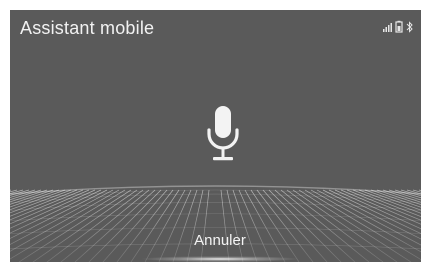 The width and height of the screenshot is (421, 262). I want to click on status-bar, so click(401, 27).